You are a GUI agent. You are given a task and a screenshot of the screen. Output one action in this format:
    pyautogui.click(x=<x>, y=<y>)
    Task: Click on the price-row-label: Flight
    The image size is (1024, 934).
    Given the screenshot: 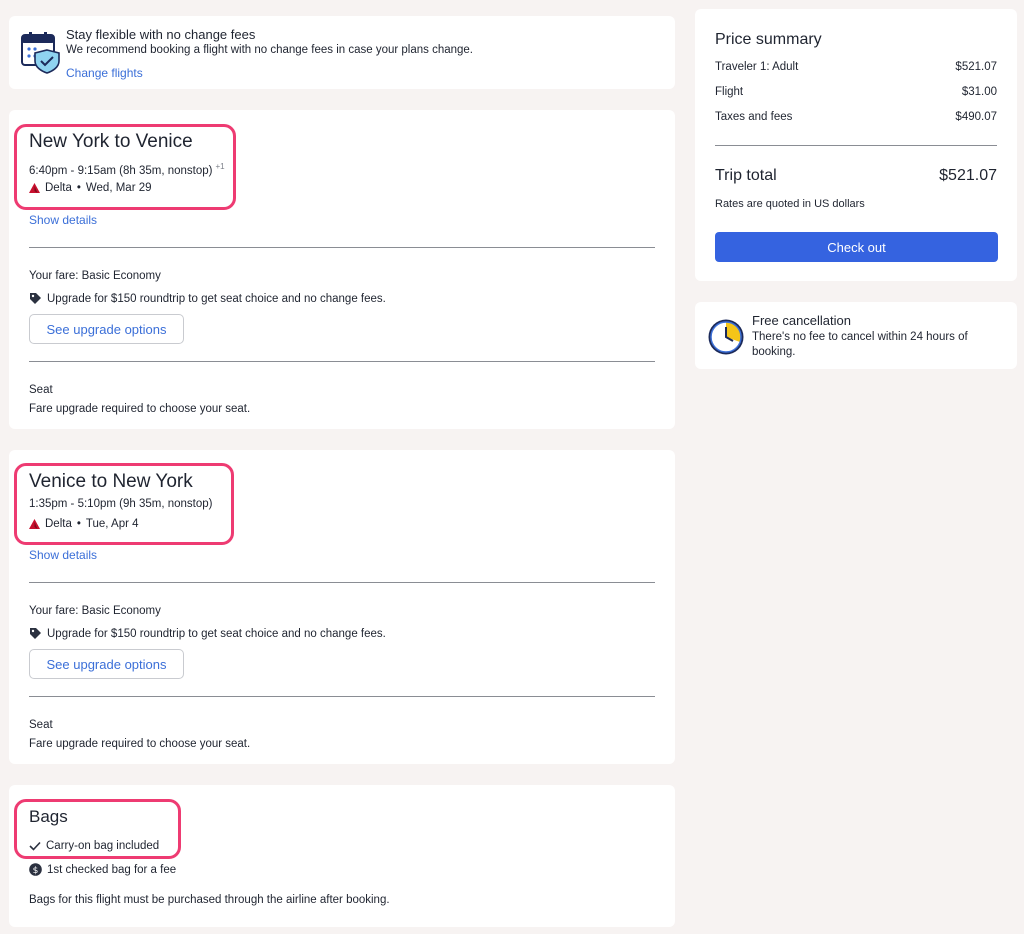 What is the action you would take?
    pyautogui.click(x=729, y=92)
    